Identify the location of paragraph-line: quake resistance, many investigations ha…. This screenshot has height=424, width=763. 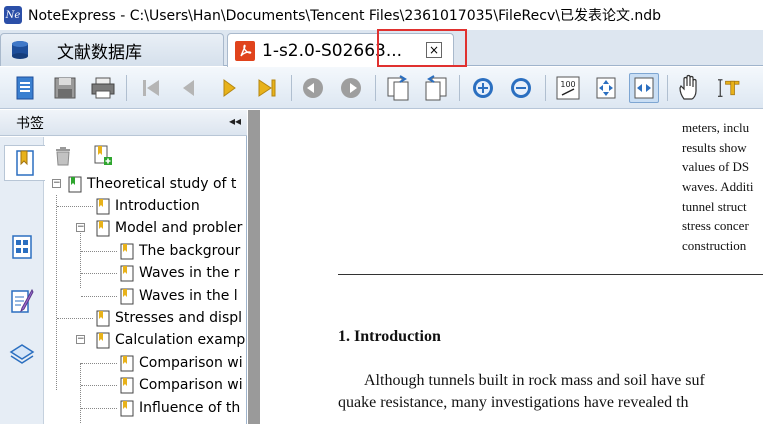
(513, 402).